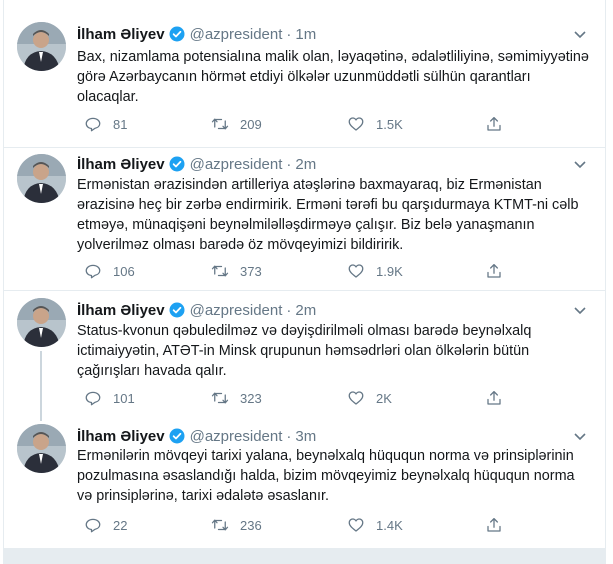 This screenshot has height=564, width=613. What do you see at coordinates (292, 398) in the screenshot?
I see `tweet-actions: 101 323 2K` at bounding box center [292, 398].